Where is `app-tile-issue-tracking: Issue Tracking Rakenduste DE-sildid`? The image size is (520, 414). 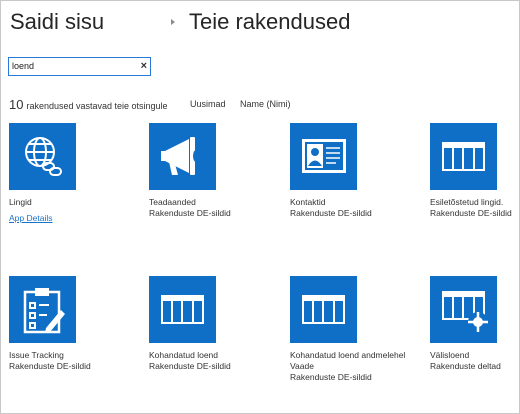 app-tile-issue-tracking: Issue Tracking Rakenduste DE-sildid is located at coordinates (74, 324).